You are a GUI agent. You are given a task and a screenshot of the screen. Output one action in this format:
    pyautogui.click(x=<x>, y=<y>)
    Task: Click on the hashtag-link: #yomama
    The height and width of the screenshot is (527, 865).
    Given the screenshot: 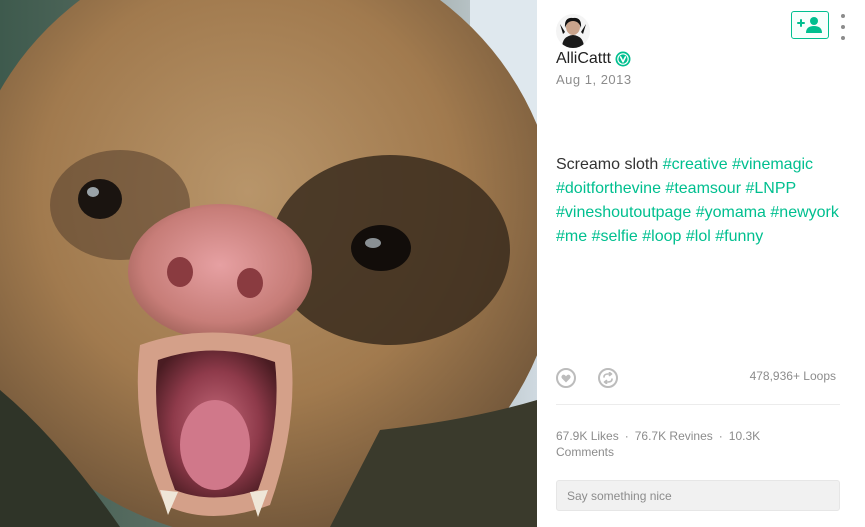 What is the action you would take?
    pyautogui.click(x=731, y=212)
    